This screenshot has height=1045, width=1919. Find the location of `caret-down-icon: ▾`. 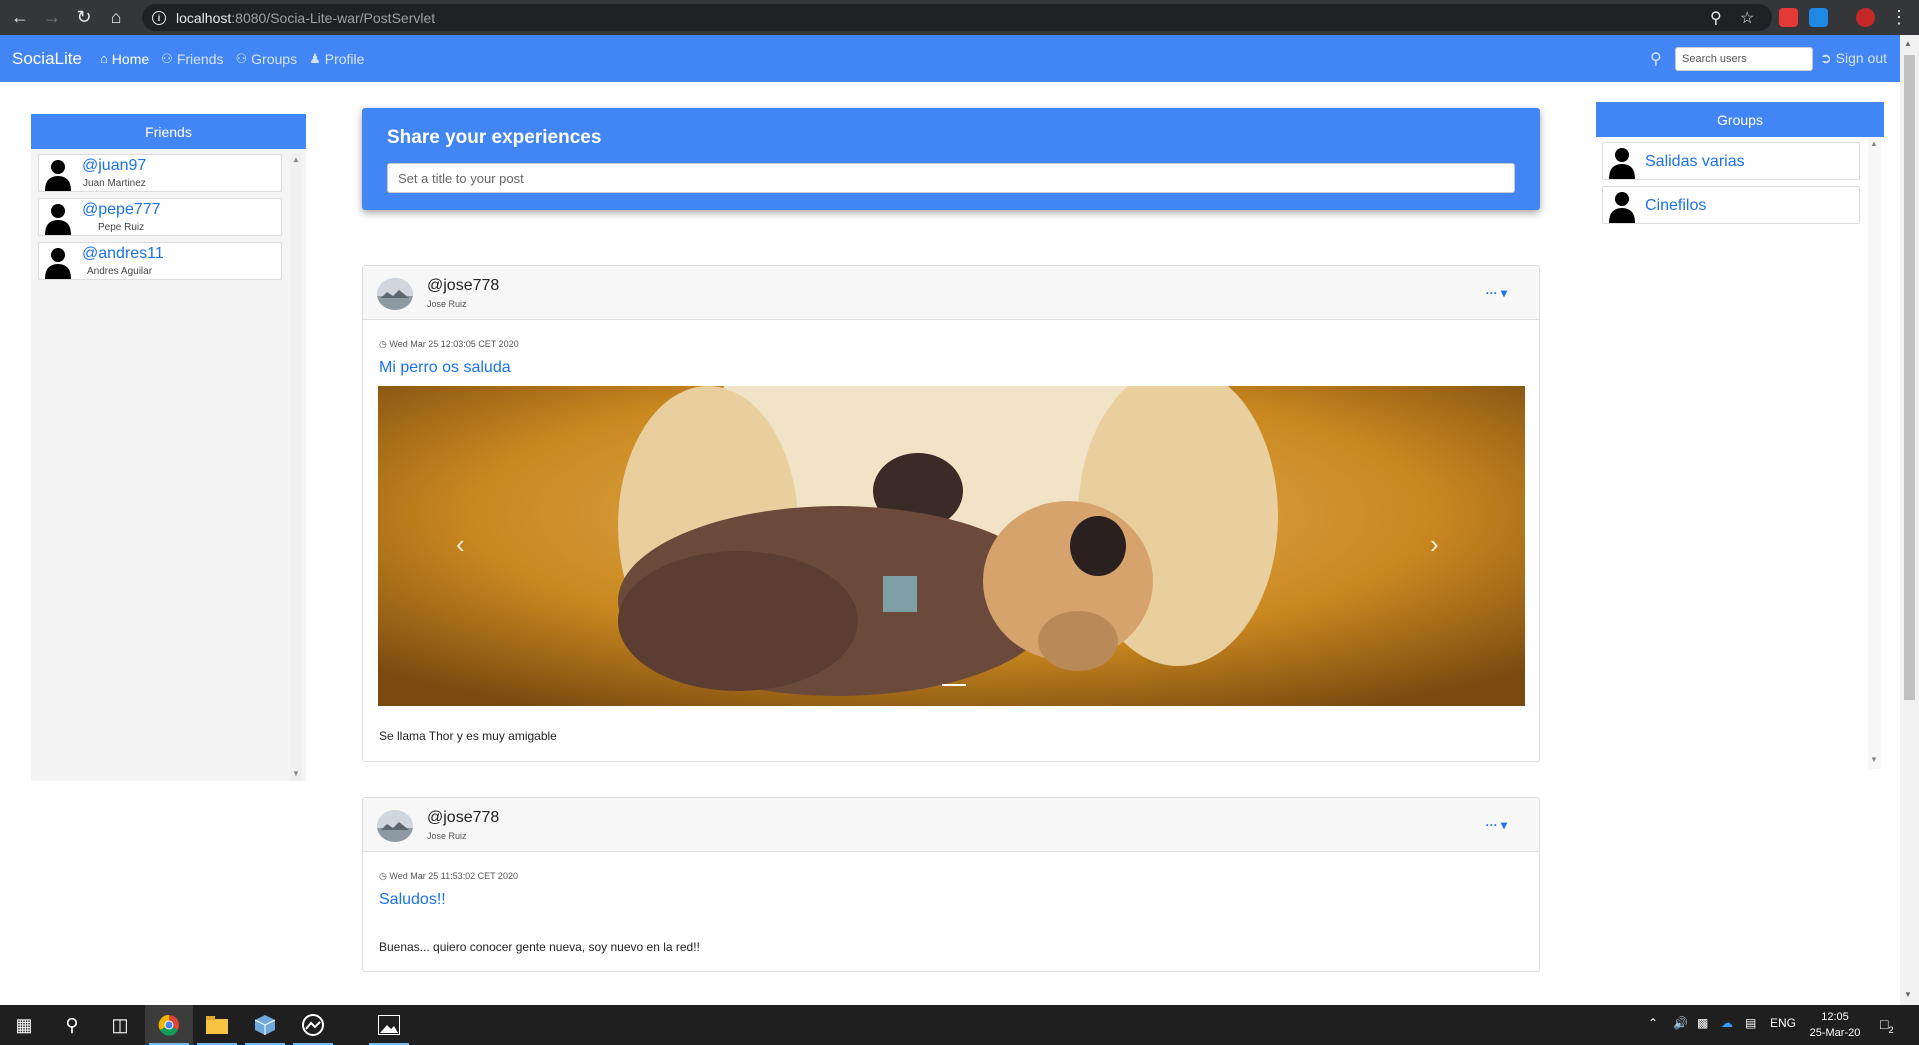

caret-down-icon: ▾ is located at coordinates (1503, 825).